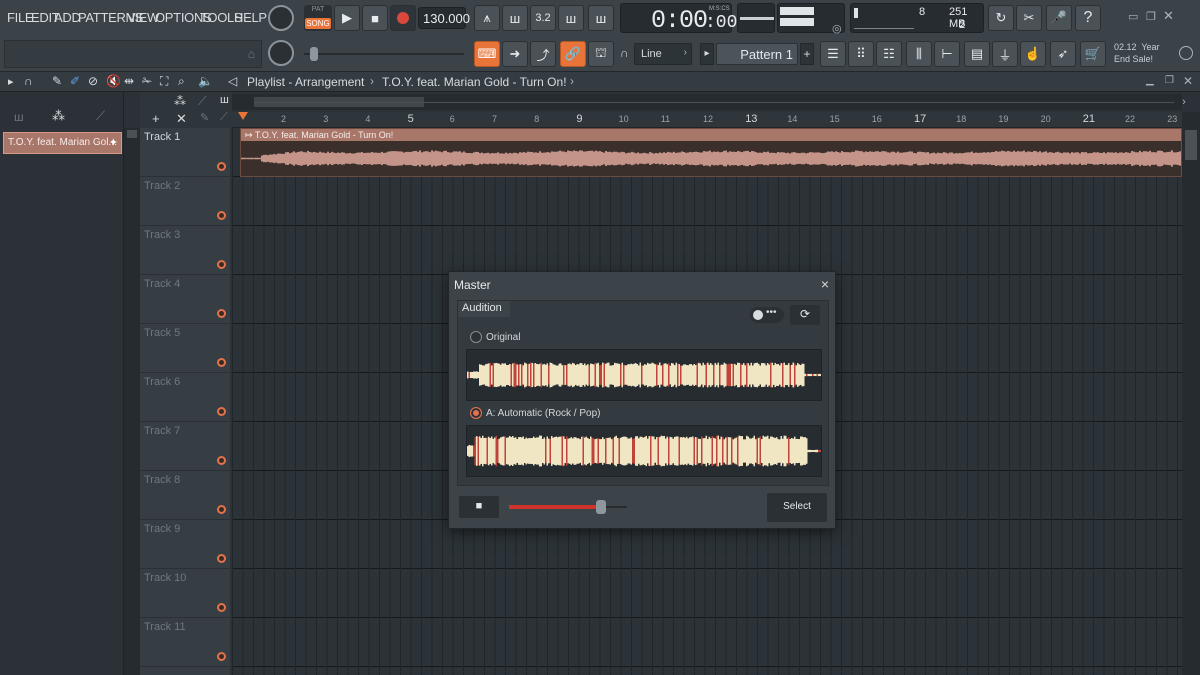  Describe the element at coordinates (1186, 53) in the screenshot. I see `globe-icon` at that location.